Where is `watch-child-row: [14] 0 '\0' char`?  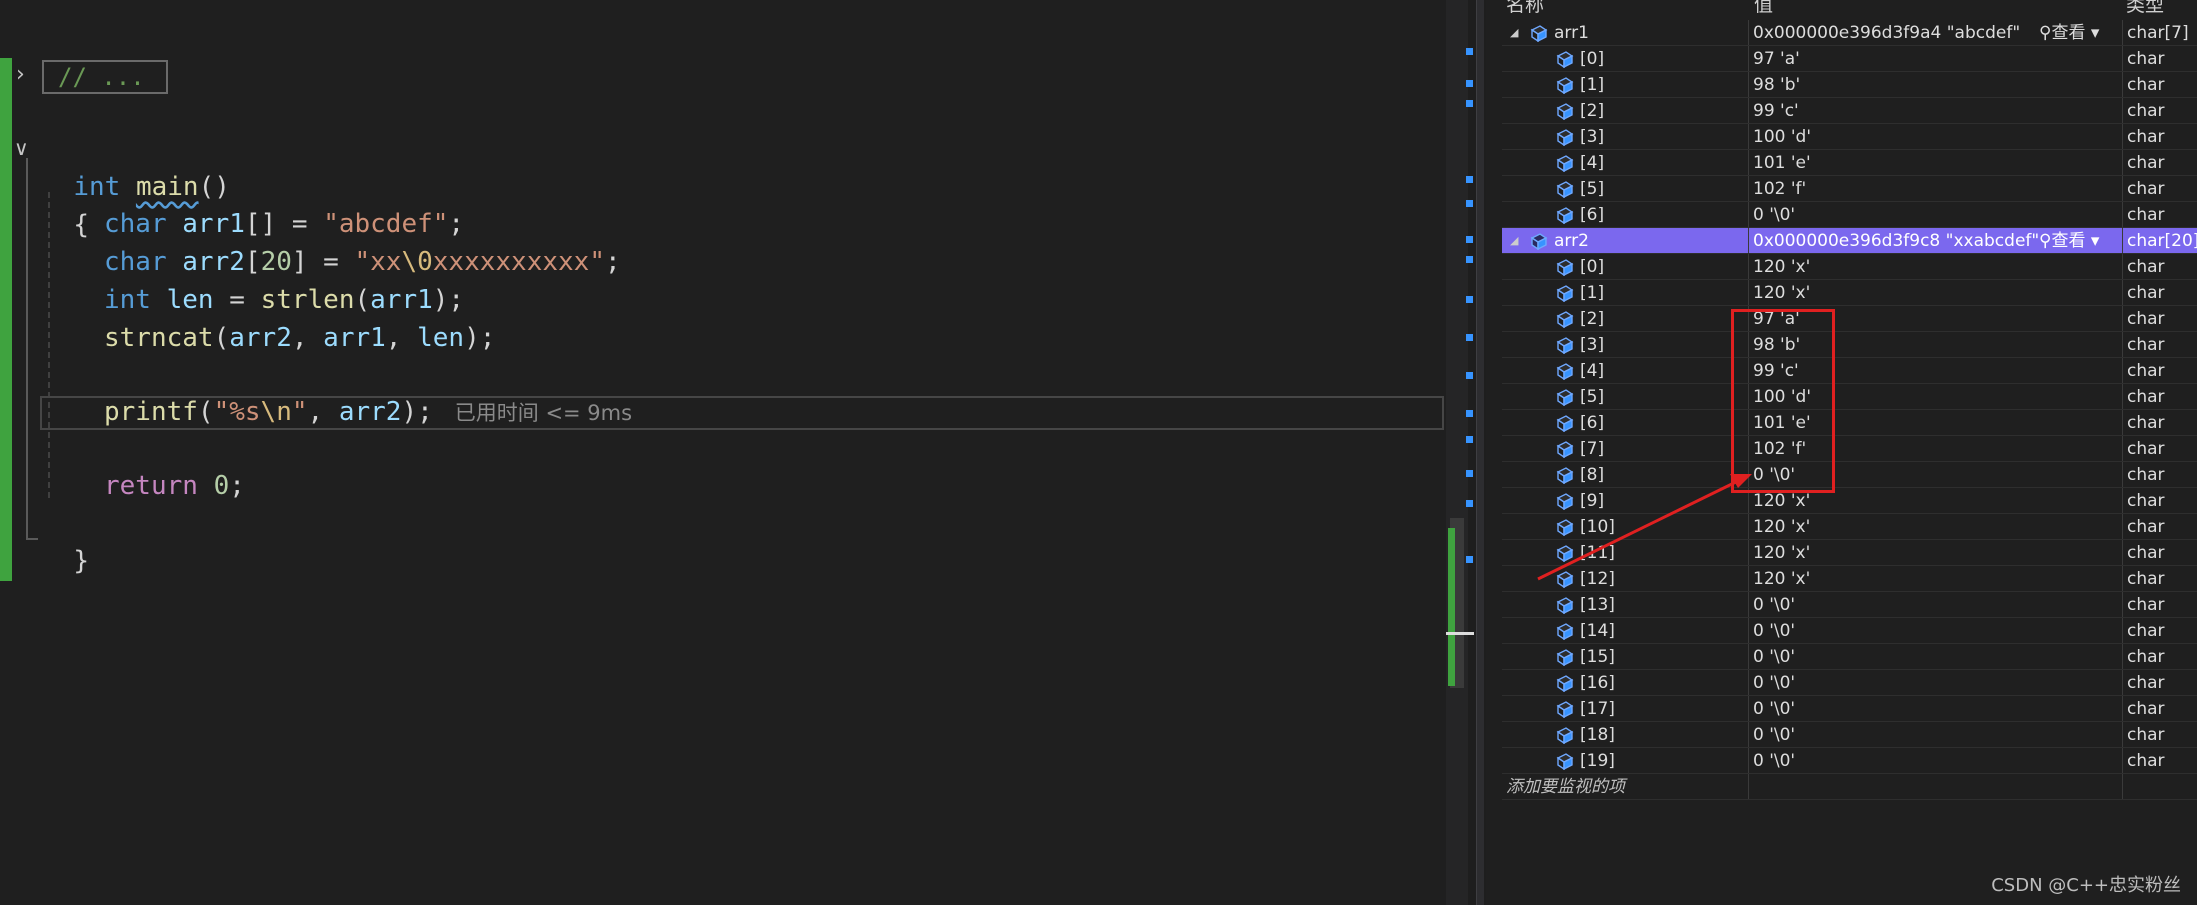 watch-child-row: [14] 0 '\0' char is located at coordinates (1849, 631).